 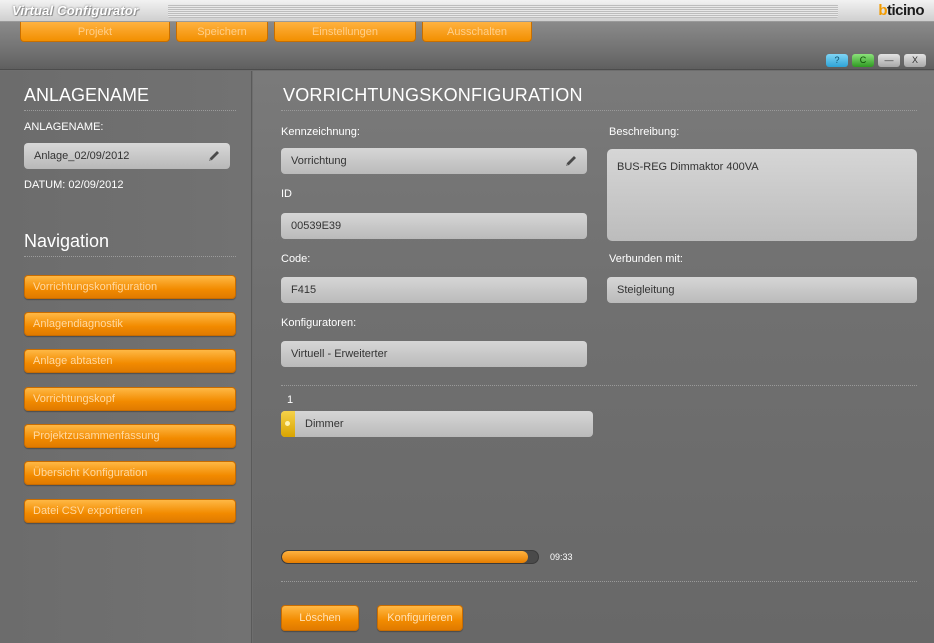 I want to click on progress-bar, so click(x=410, y=557).